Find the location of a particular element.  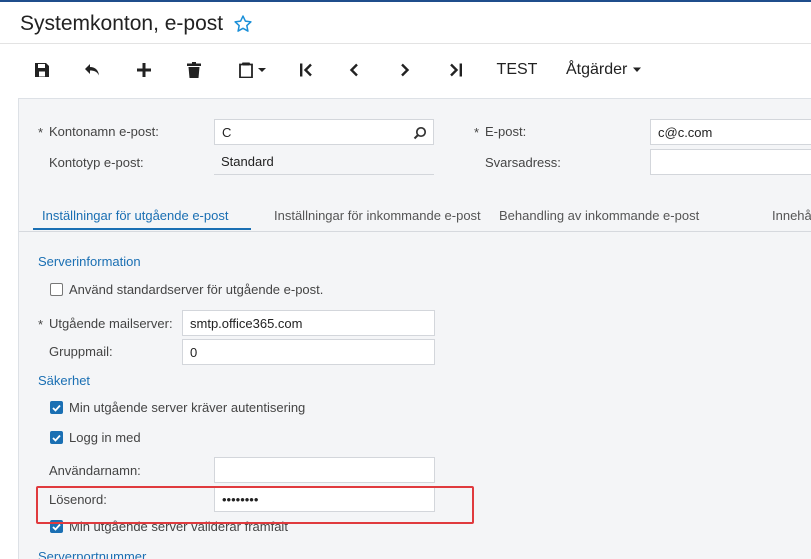

mail-server-label: Utgående mailserver: is located at coordinates (111, 323).